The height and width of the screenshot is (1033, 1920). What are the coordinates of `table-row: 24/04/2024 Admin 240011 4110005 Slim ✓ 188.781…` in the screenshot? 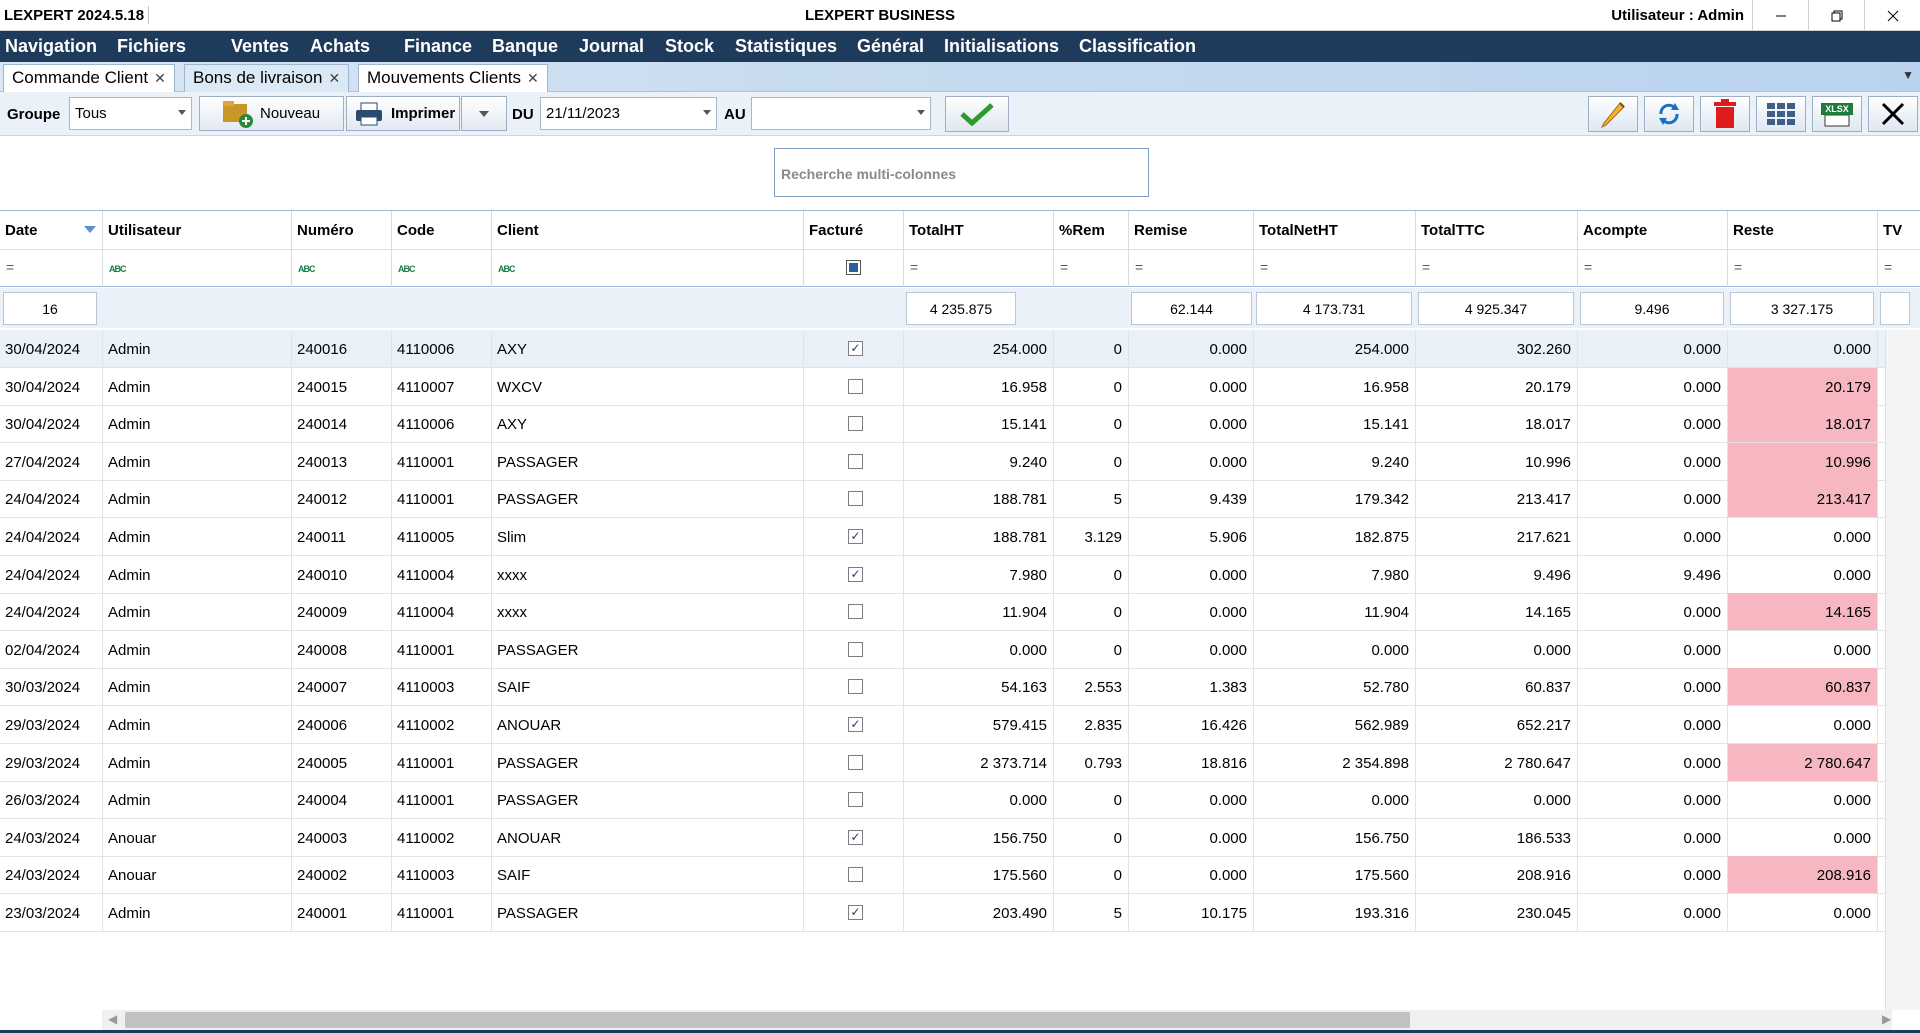 It's located at (942, 537).